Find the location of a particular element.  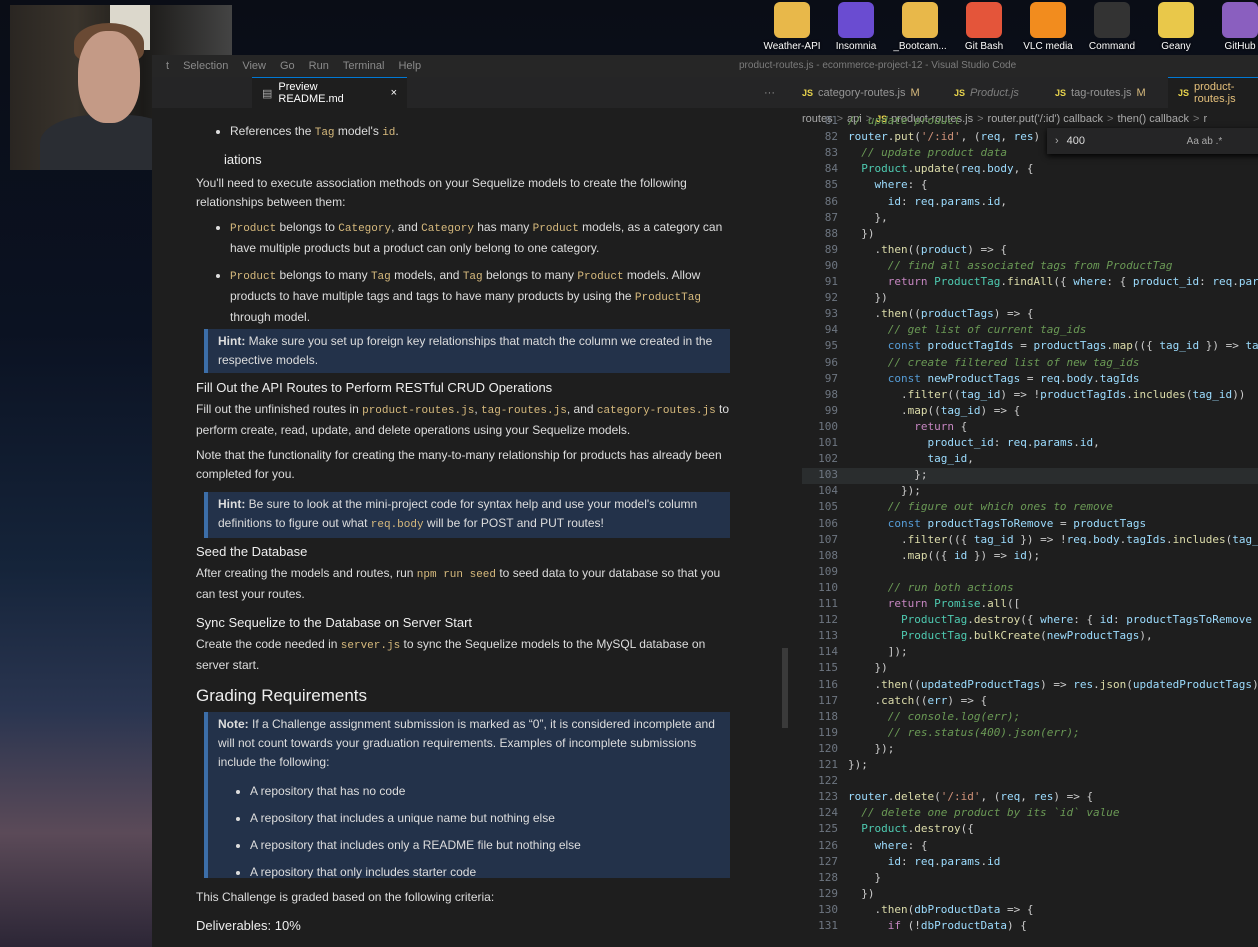

code-line: 108 .map(({ id }) => id); is located at coordinates (921, 557).